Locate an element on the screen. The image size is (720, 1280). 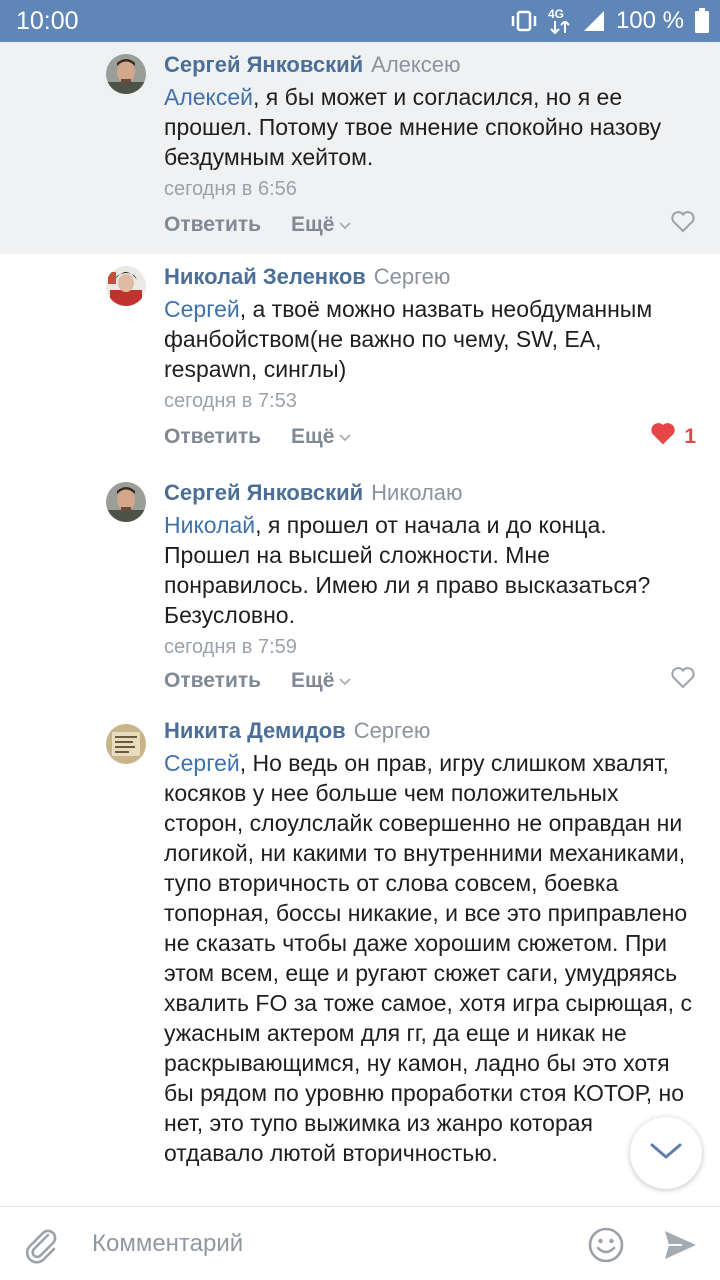
comment-actions: Ответить Ещё 1 is located at coordinates (430, 437).